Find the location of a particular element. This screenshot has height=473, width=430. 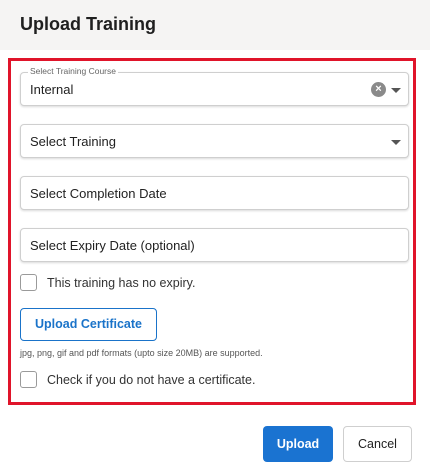

dialog-header: Upload Training is located at coordinates (215, 25).